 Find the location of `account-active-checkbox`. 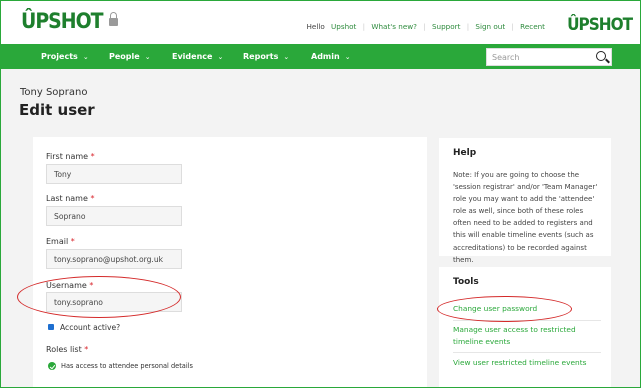

account-active-checkbox is located at coordinates (51, 327).